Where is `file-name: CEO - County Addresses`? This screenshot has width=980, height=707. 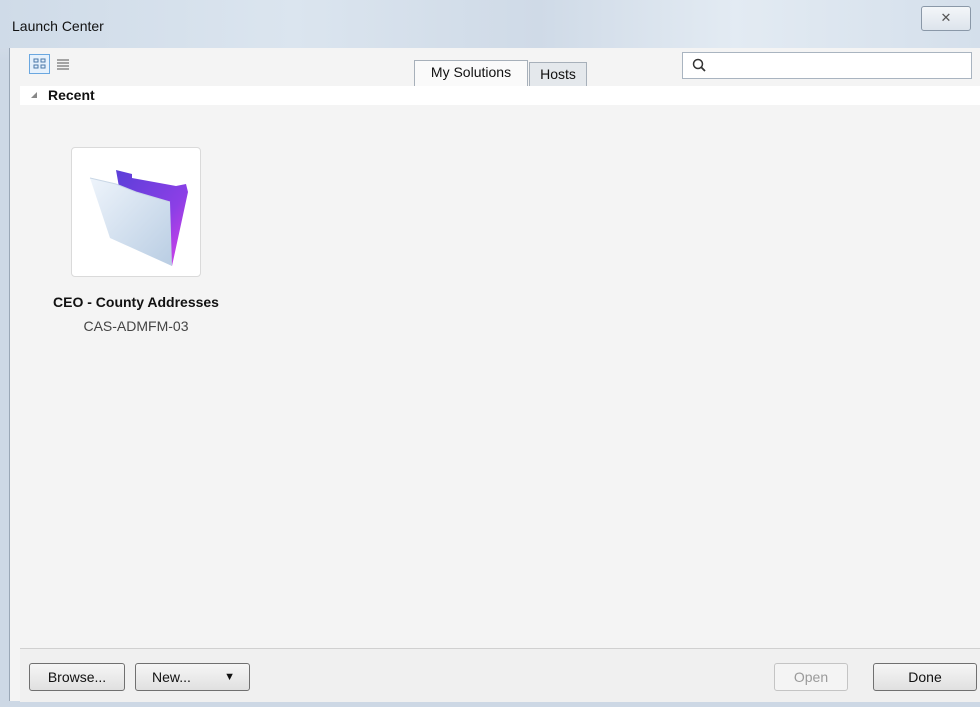 file-name: CEO - County Addresses is located at coordinates (136, 302).